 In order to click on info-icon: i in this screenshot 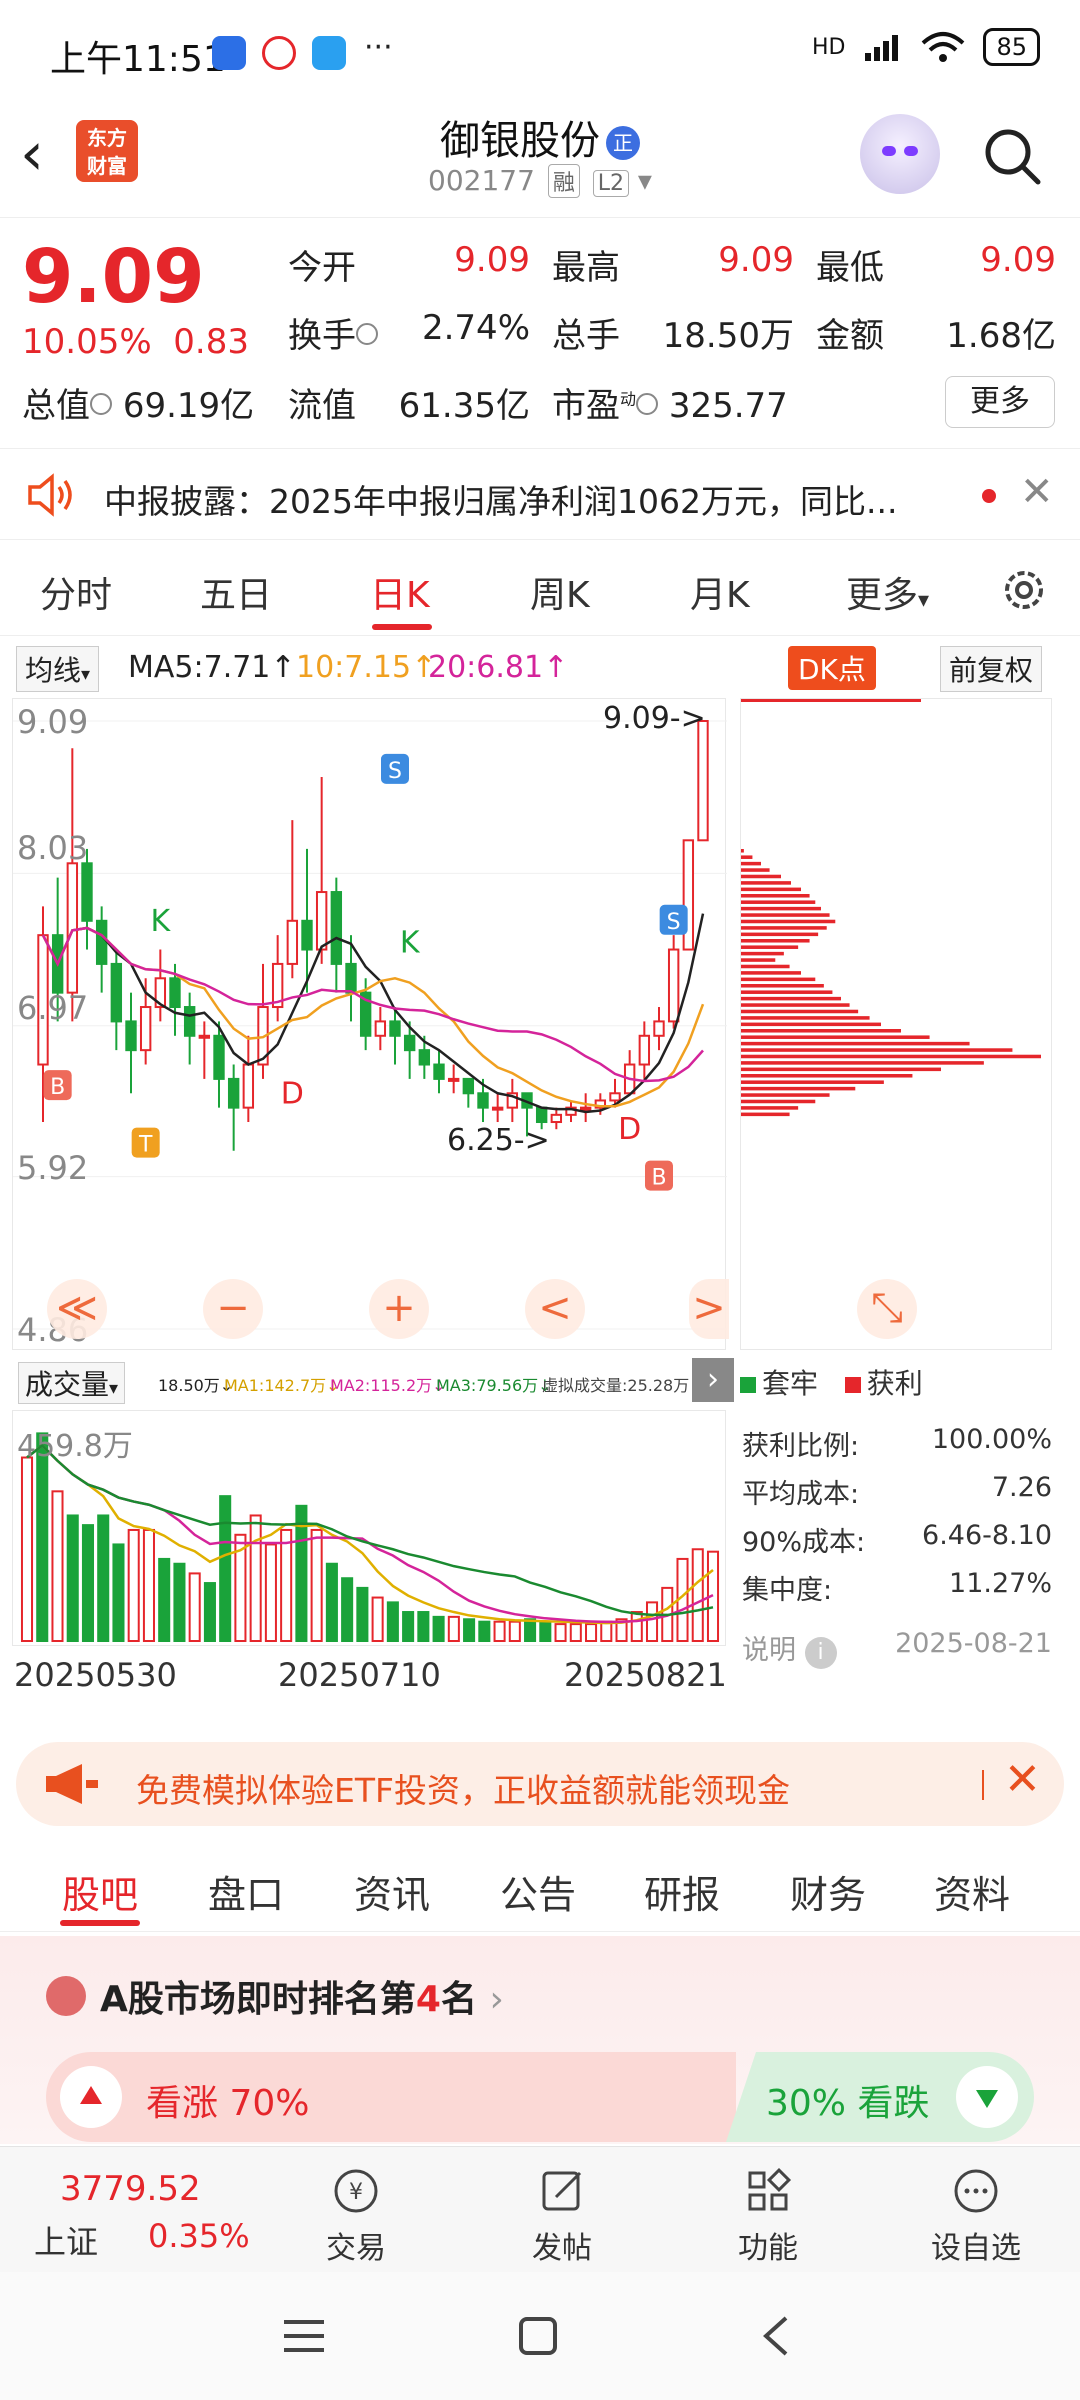, I will do `click(820, 1653)`.